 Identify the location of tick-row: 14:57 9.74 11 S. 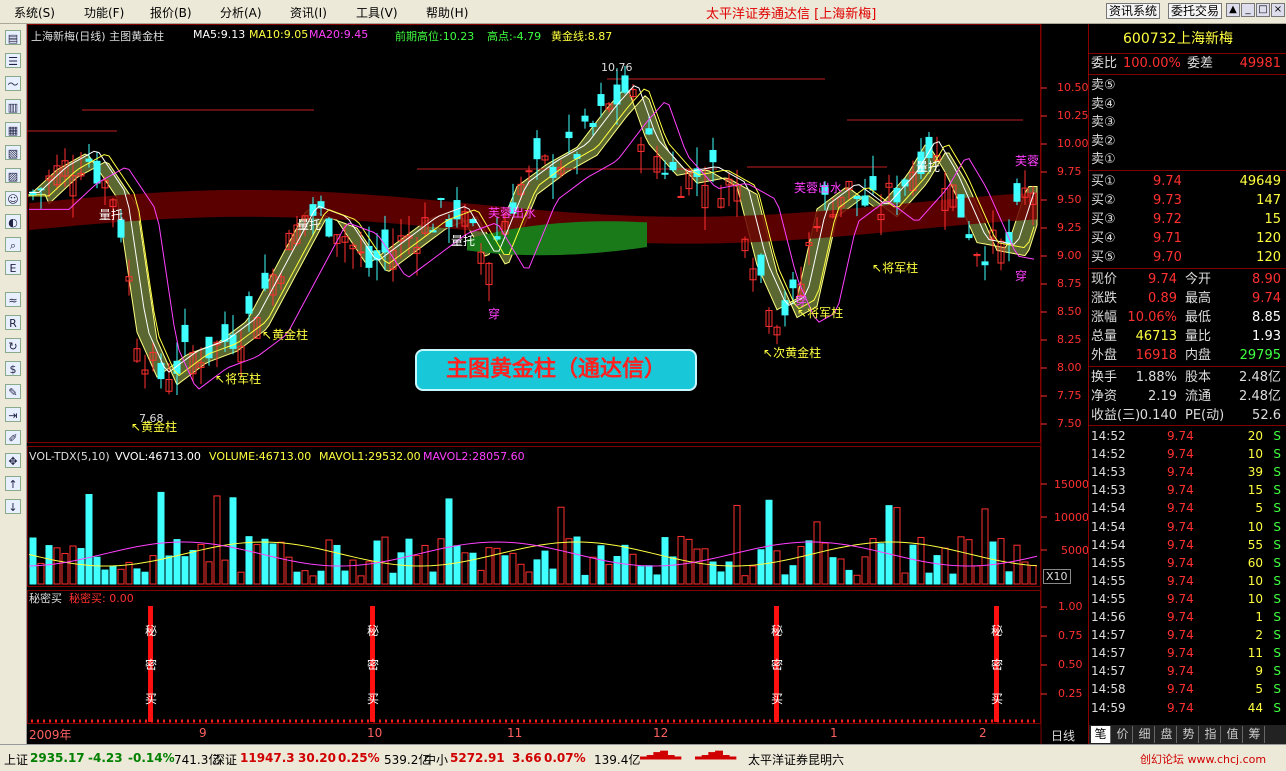
(1187, 653).